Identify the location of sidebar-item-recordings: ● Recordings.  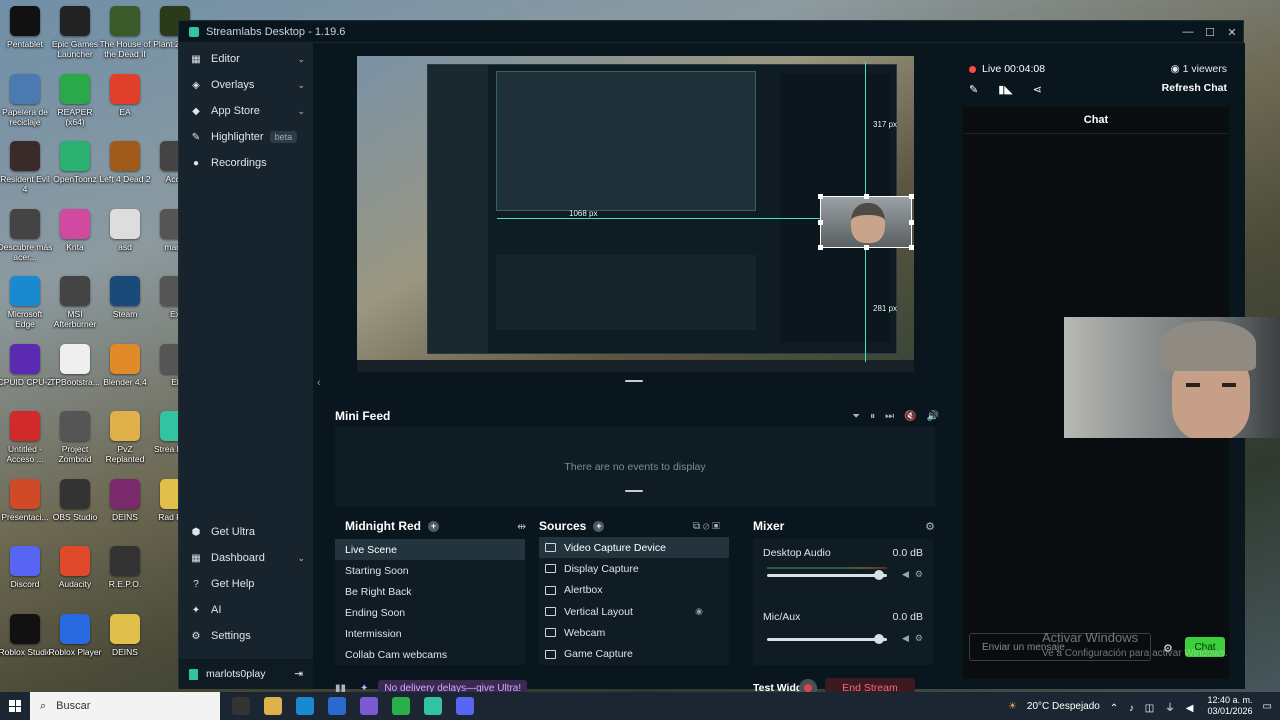
(246, 163).